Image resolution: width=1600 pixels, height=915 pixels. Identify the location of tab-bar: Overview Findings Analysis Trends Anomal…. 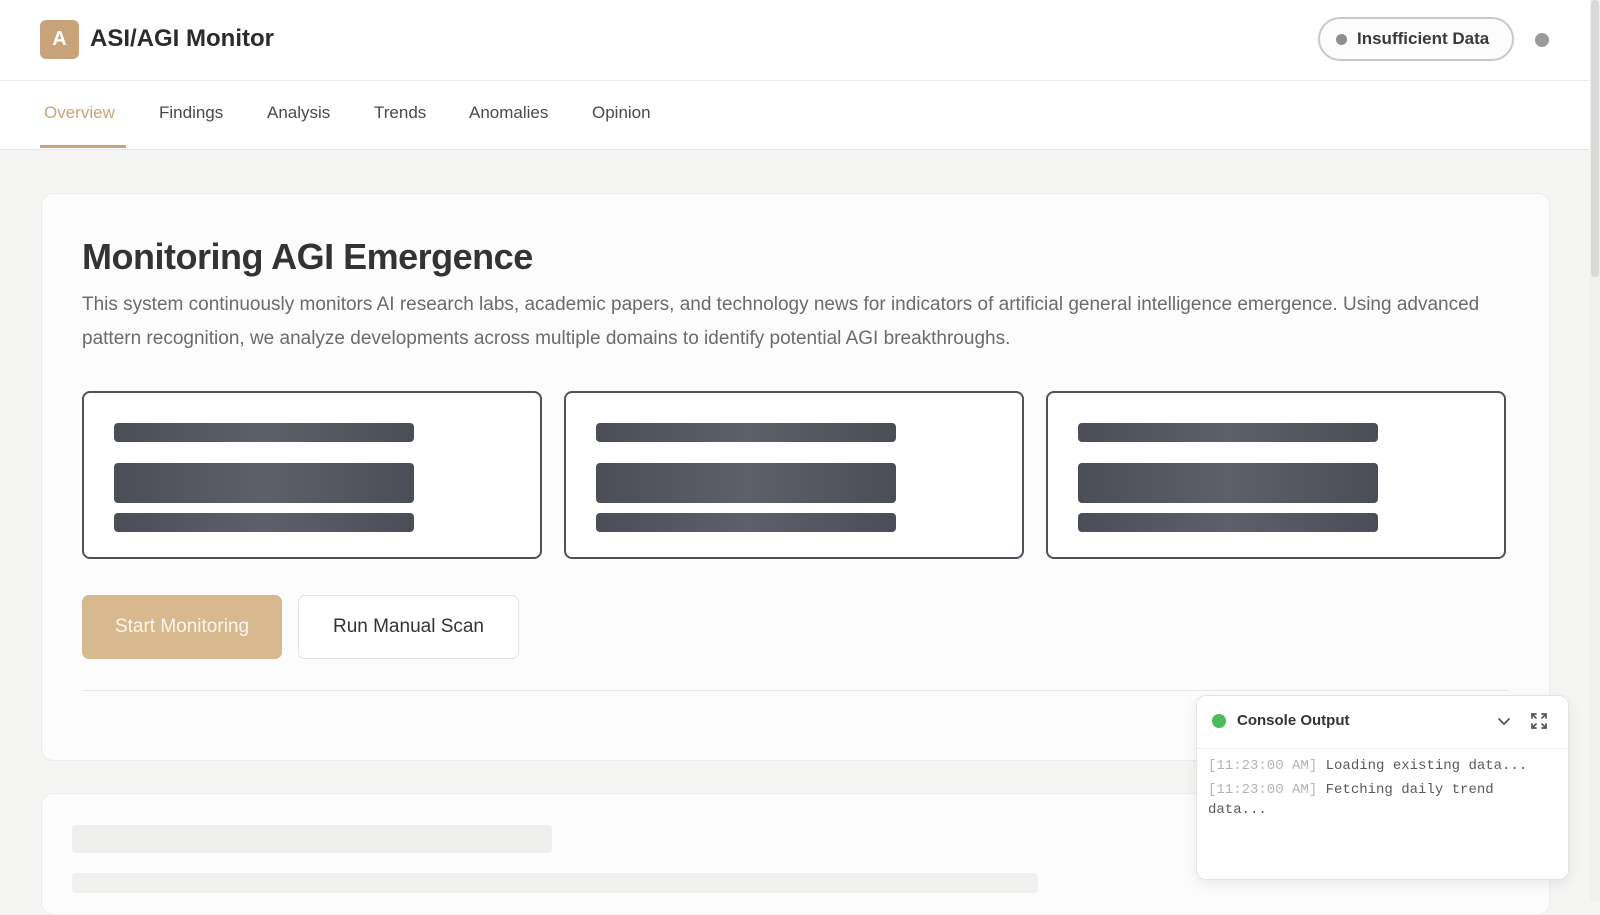
(795, 115).